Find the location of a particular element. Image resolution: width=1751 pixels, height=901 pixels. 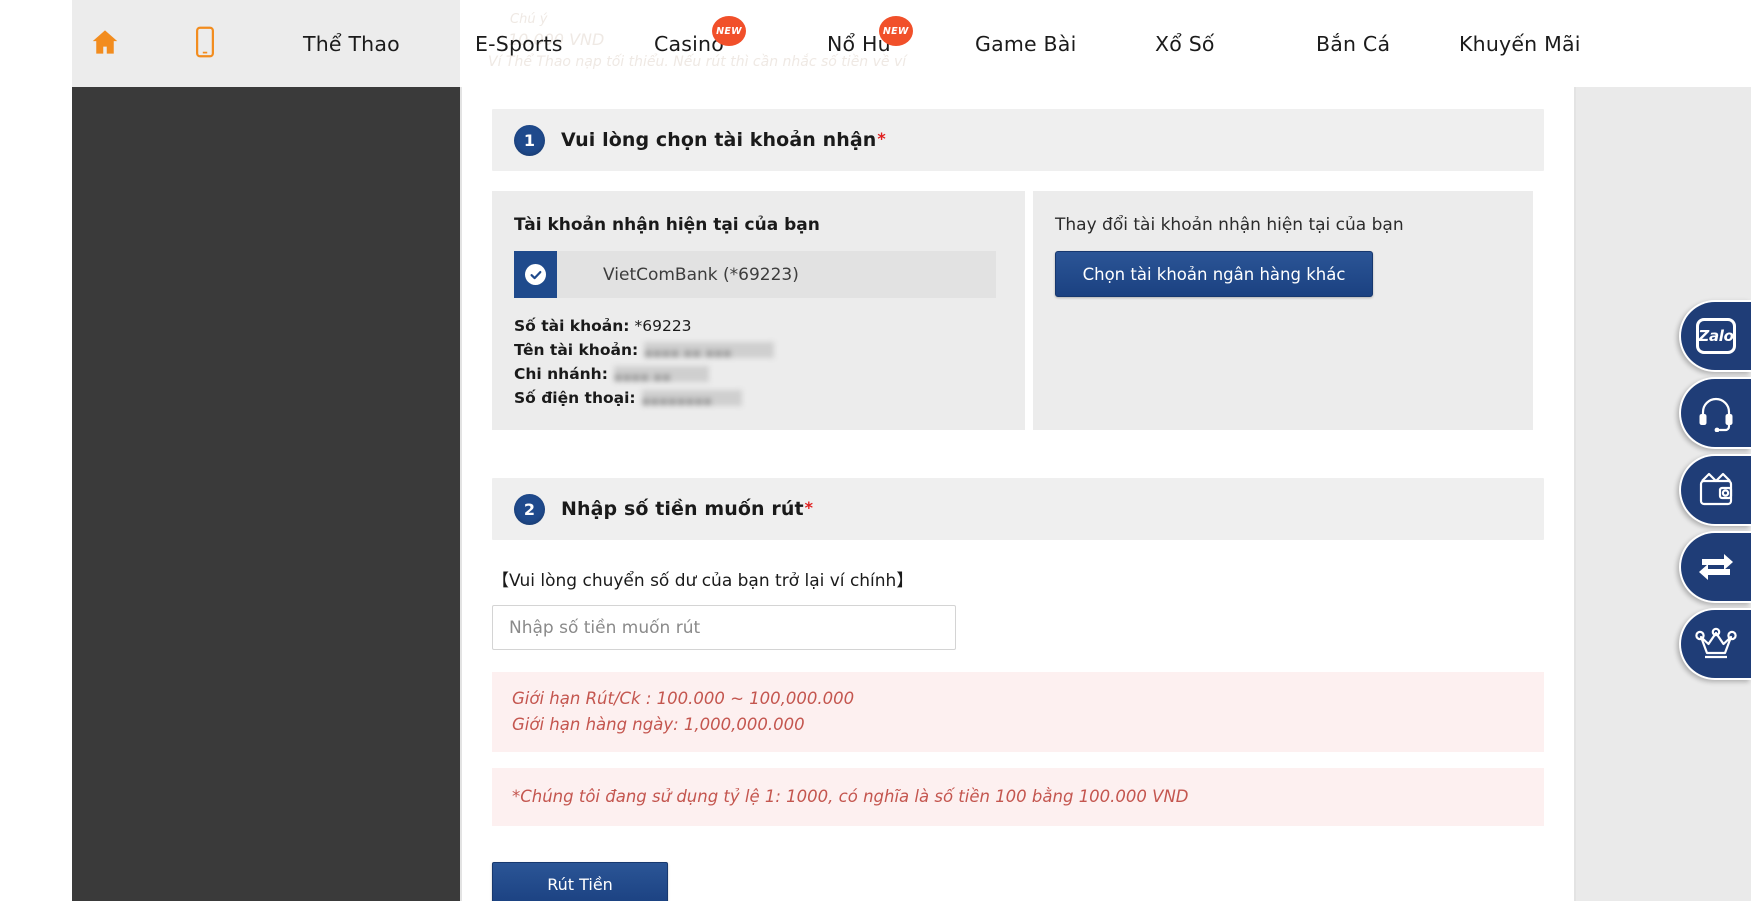

float-button-zalo: Zalo is located at coordinates (1715, 336).